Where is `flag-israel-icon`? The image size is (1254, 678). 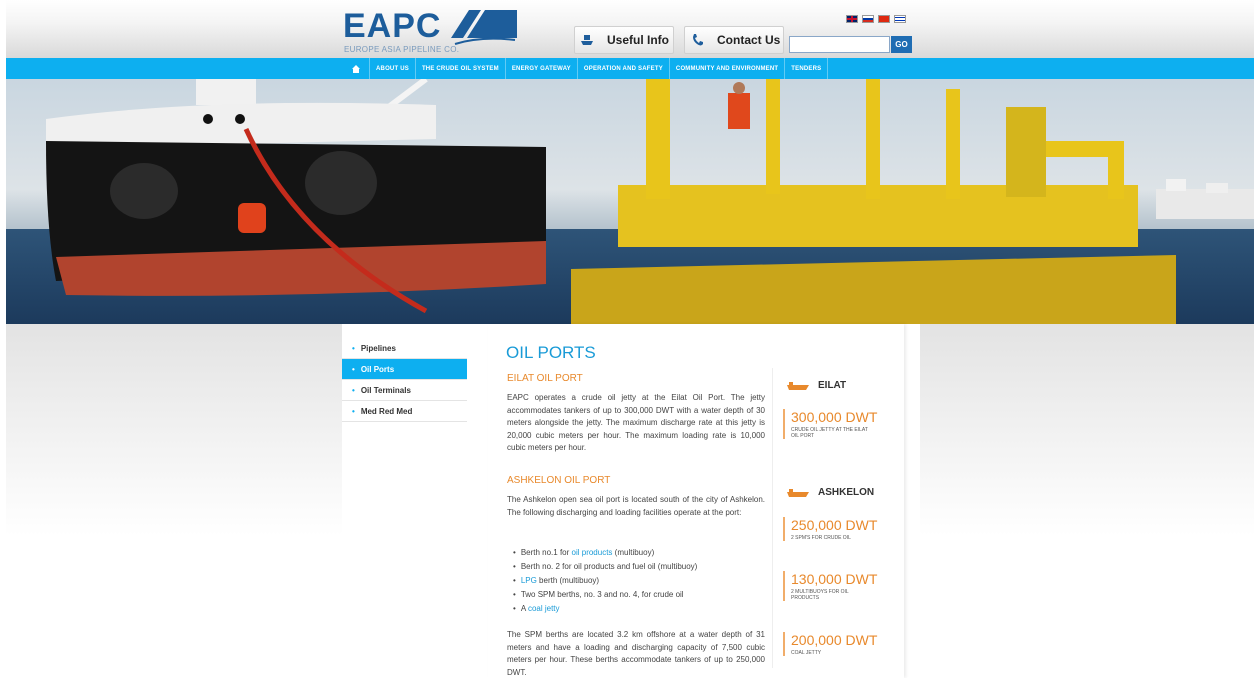 flag-israel-icon is located at coordinates (900, 19).